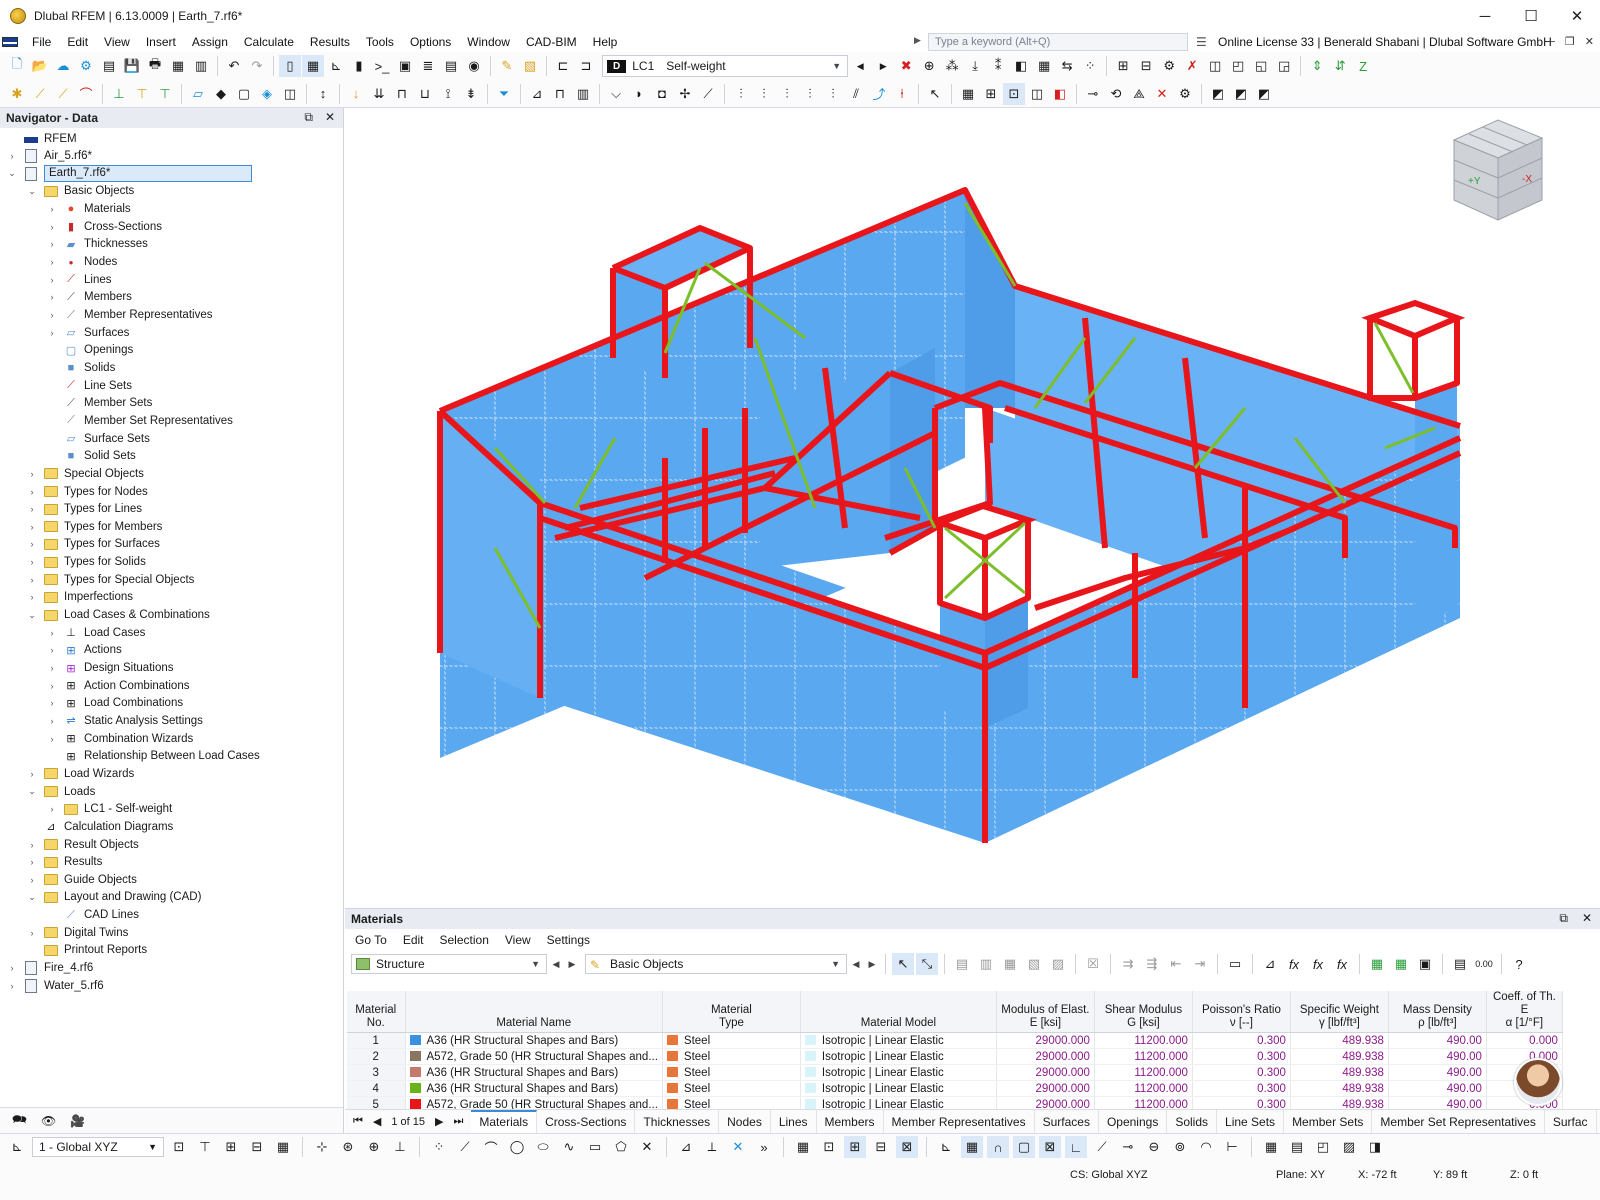  Describe the element at coordinates (451, 66) in the screenshot. I see `clipboard-icon: ▤` at that location.